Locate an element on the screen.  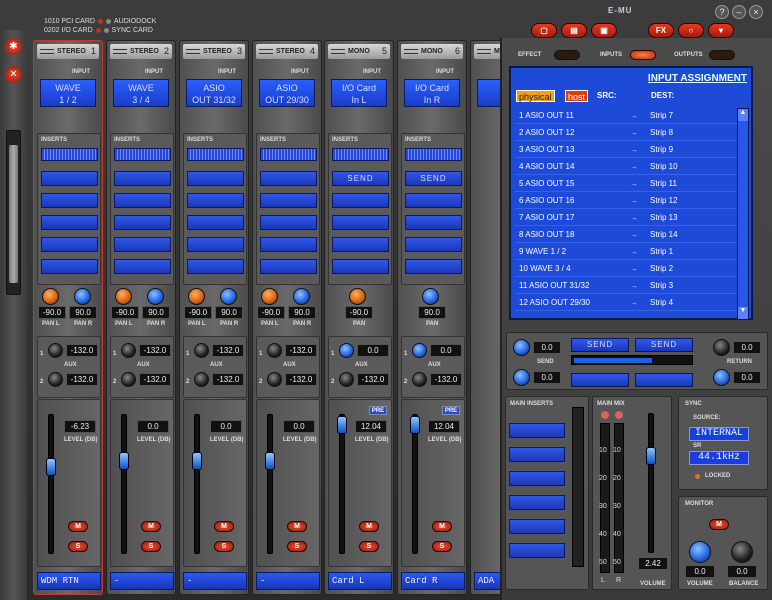
input-source-selector: ASIO OUT 31/32 is located at coordinates (214, 93).